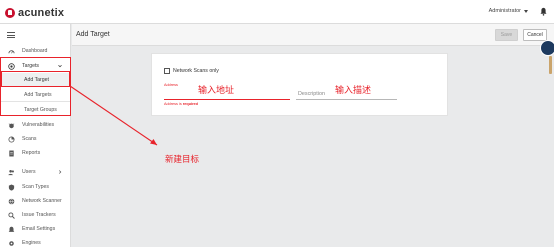  I want to click on help-icon, so click(547, 48).